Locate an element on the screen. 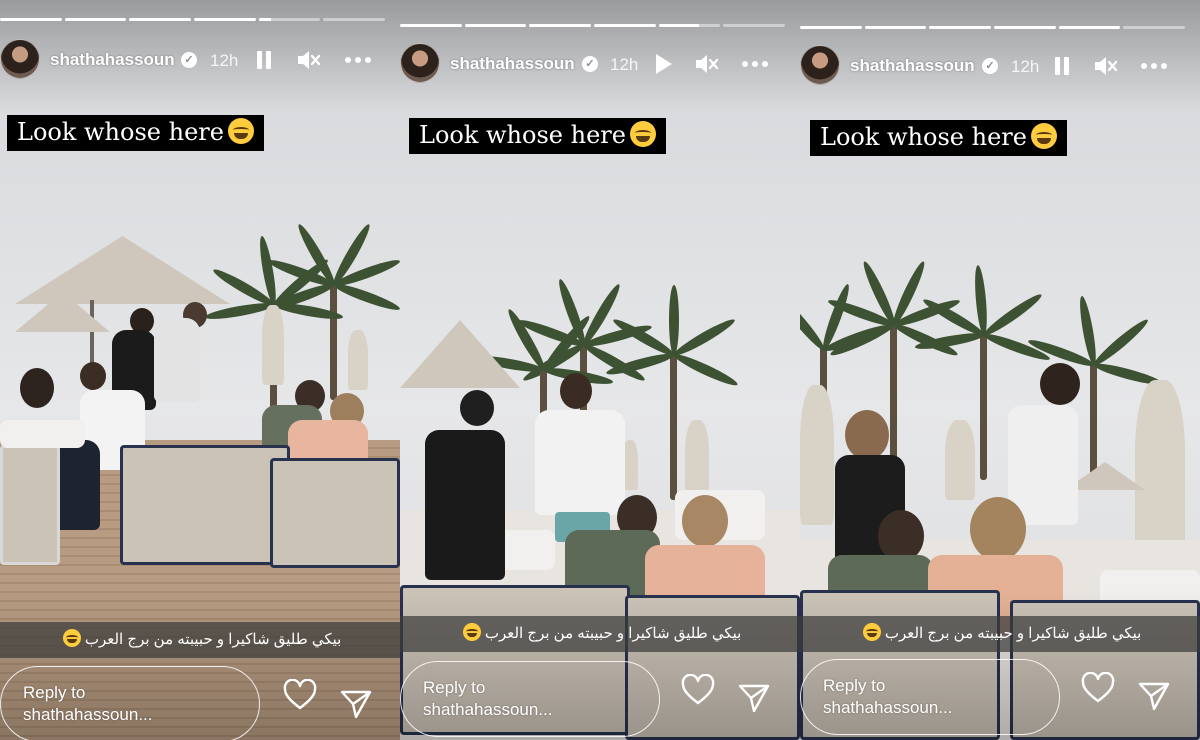 The width and height of the screenshot is (1200, 740). play-icon is located at coordinates (663, 64).